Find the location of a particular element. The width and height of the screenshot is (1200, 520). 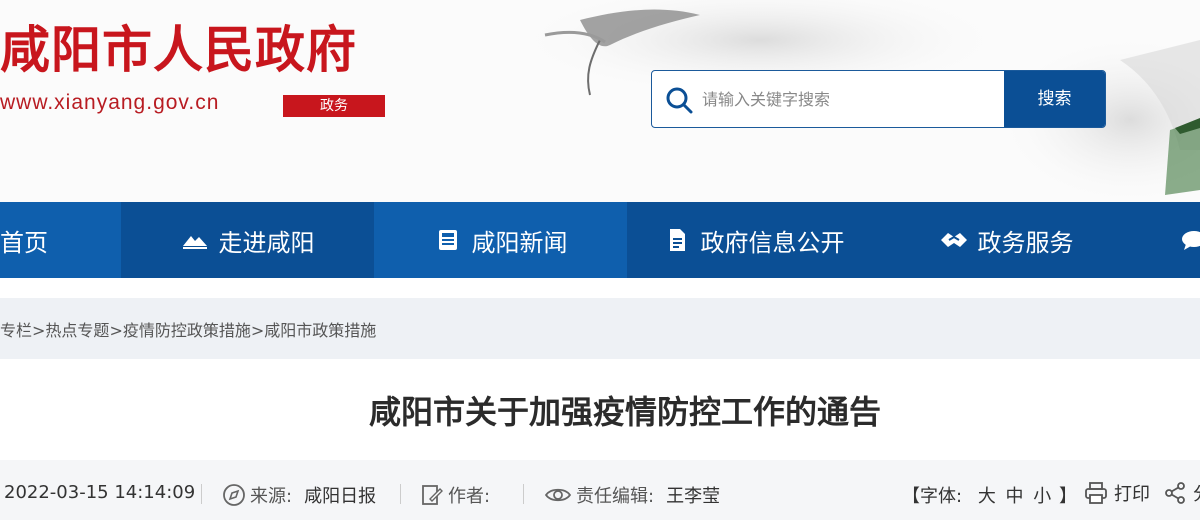

breadcrumb-item: 疫情防控政策措施 is located at coordinates (187, 330).